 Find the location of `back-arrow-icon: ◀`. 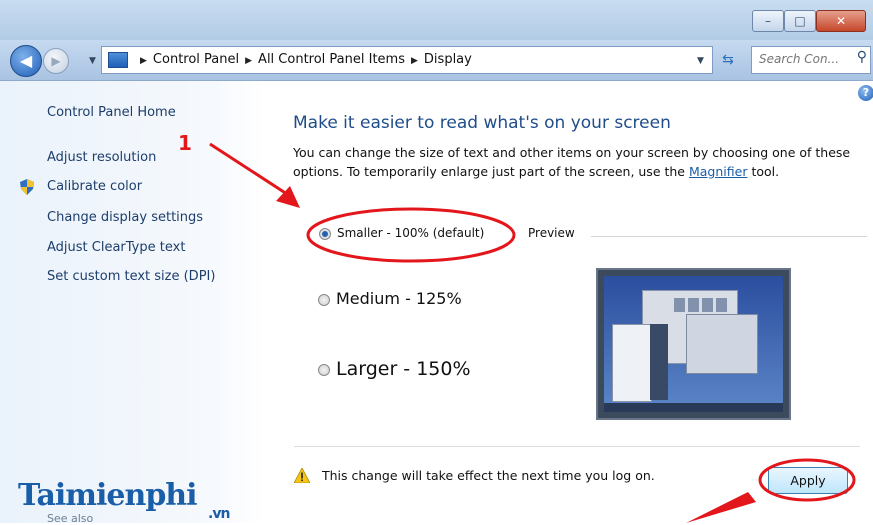

back-arrow-icon: ◀ is located at coordinates (26, 60).